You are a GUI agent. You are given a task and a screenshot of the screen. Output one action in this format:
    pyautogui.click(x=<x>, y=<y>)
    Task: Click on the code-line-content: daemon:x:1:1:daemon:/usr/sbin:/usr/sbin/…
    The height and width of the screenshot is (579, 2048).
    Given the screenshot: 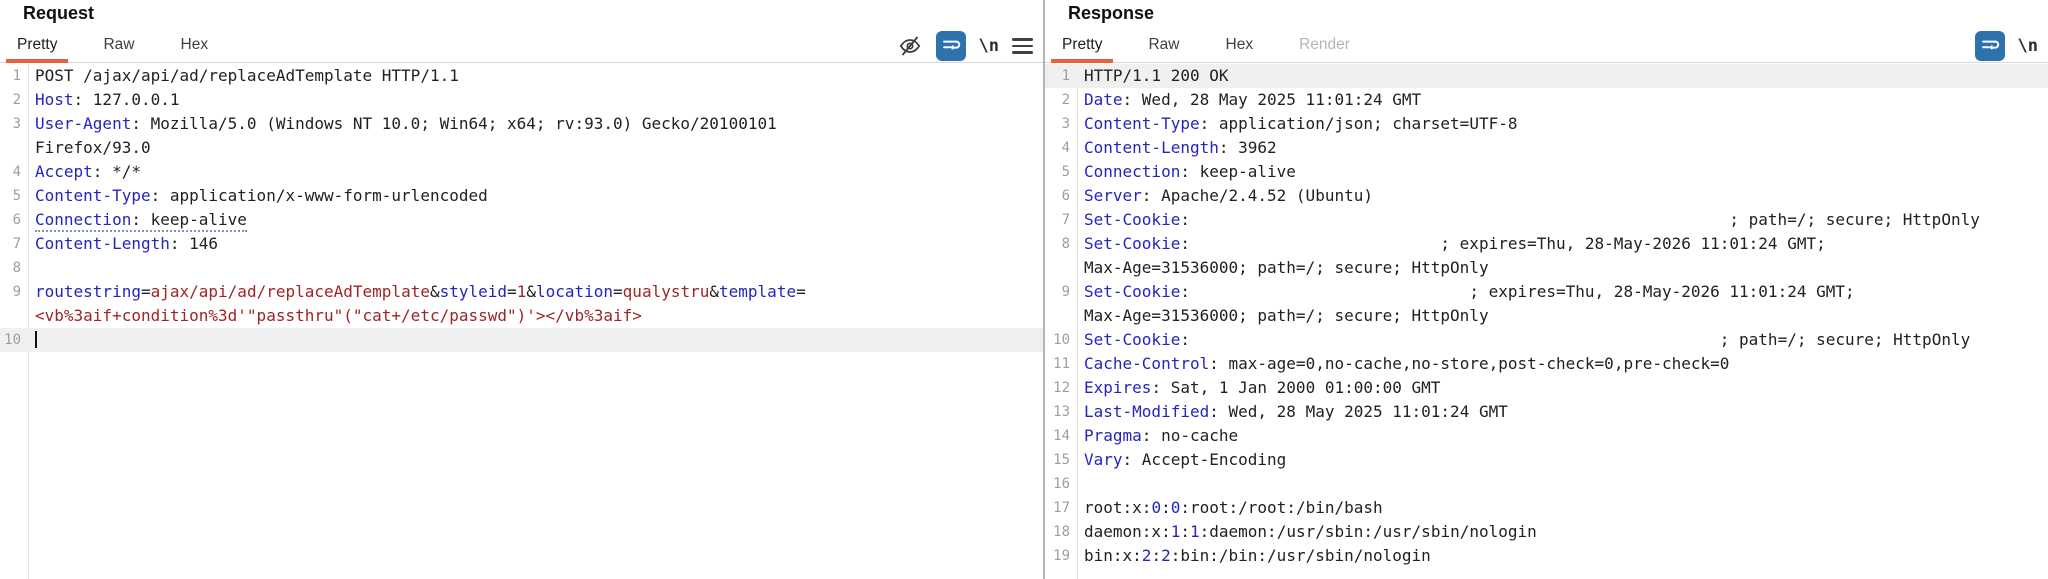 What is the action you would take?
    pyautogui.click(x=1307, y=532)
    